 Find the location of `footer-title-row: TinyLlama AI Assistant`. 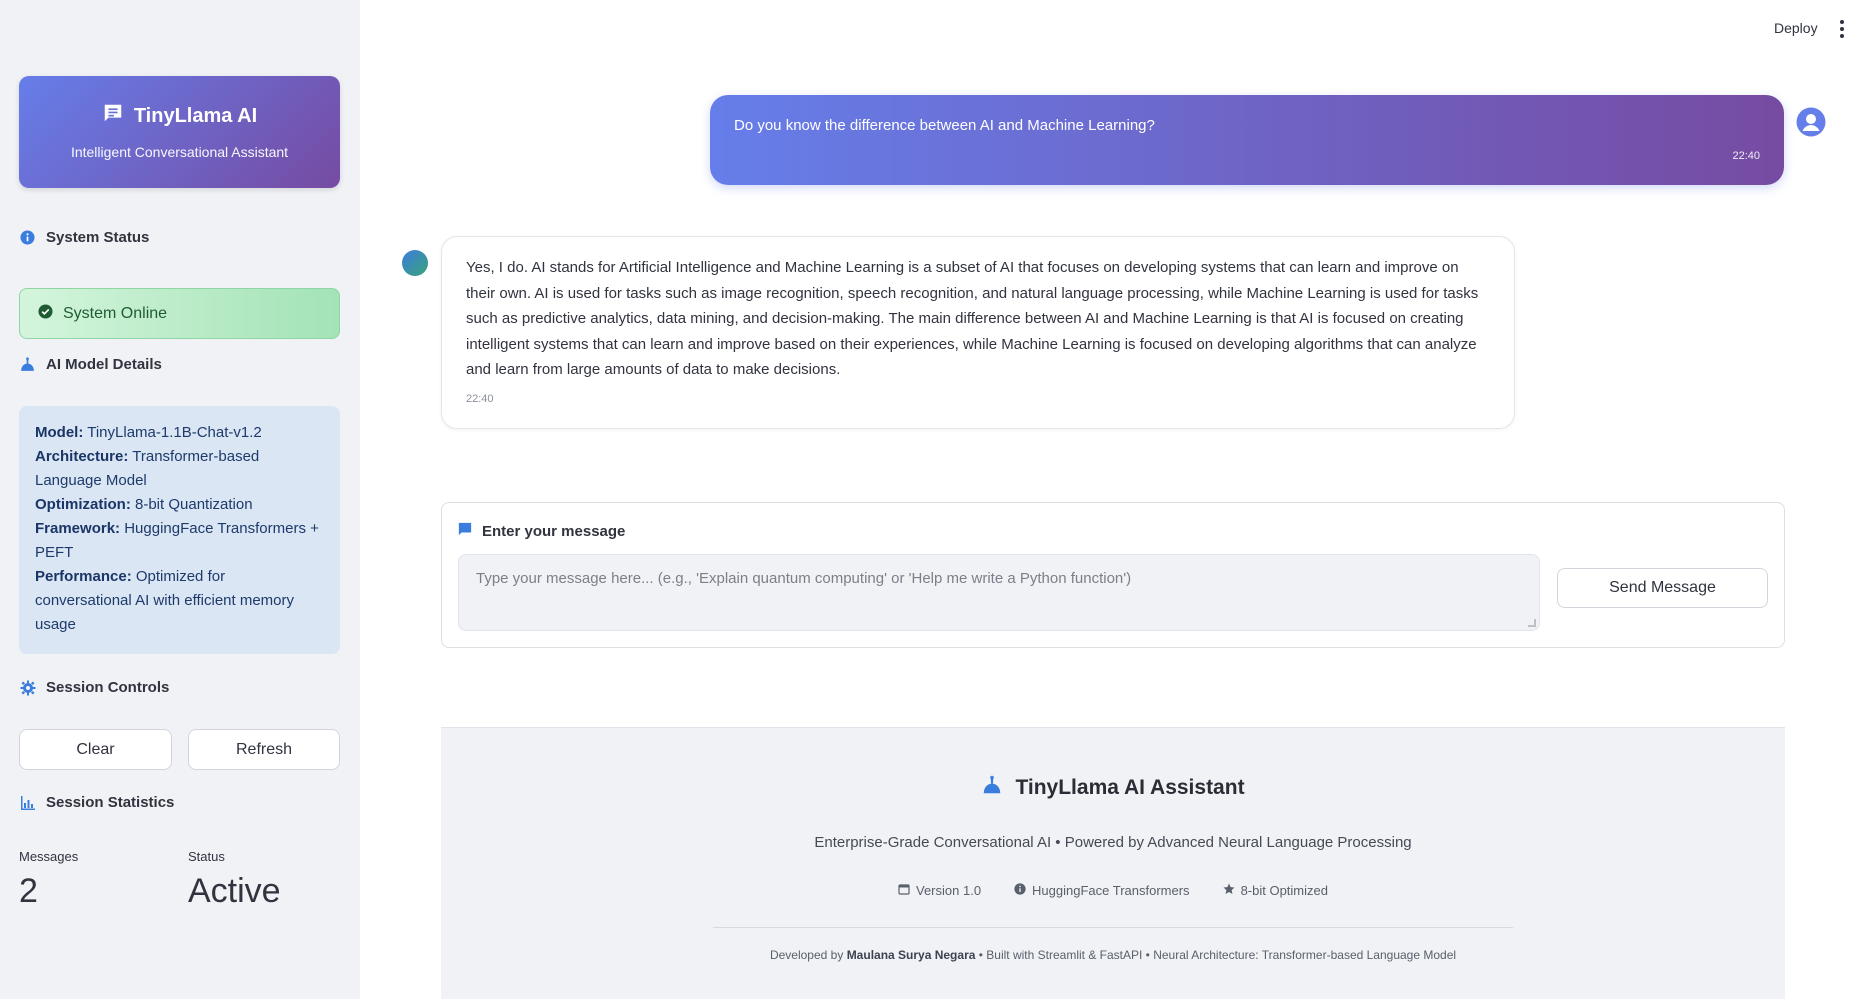

footer-title-row: TinyLlama AI Assistant is located at coordinates (1113, 788).